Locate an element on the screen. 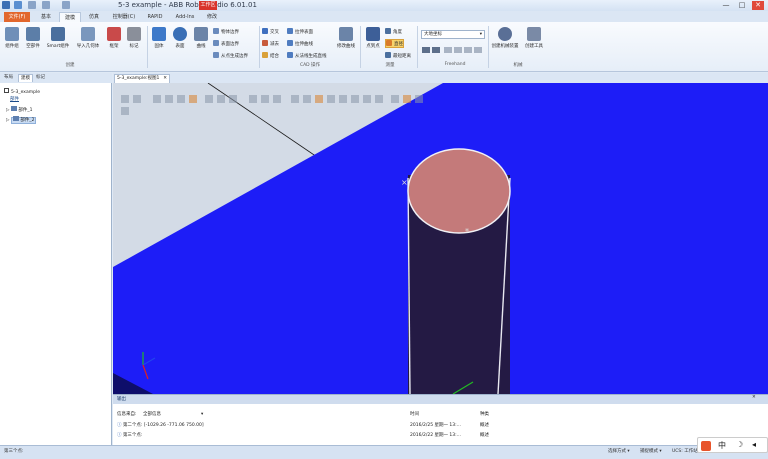  create-tool-button: 创建工具 is located at coordinates (534, 38).